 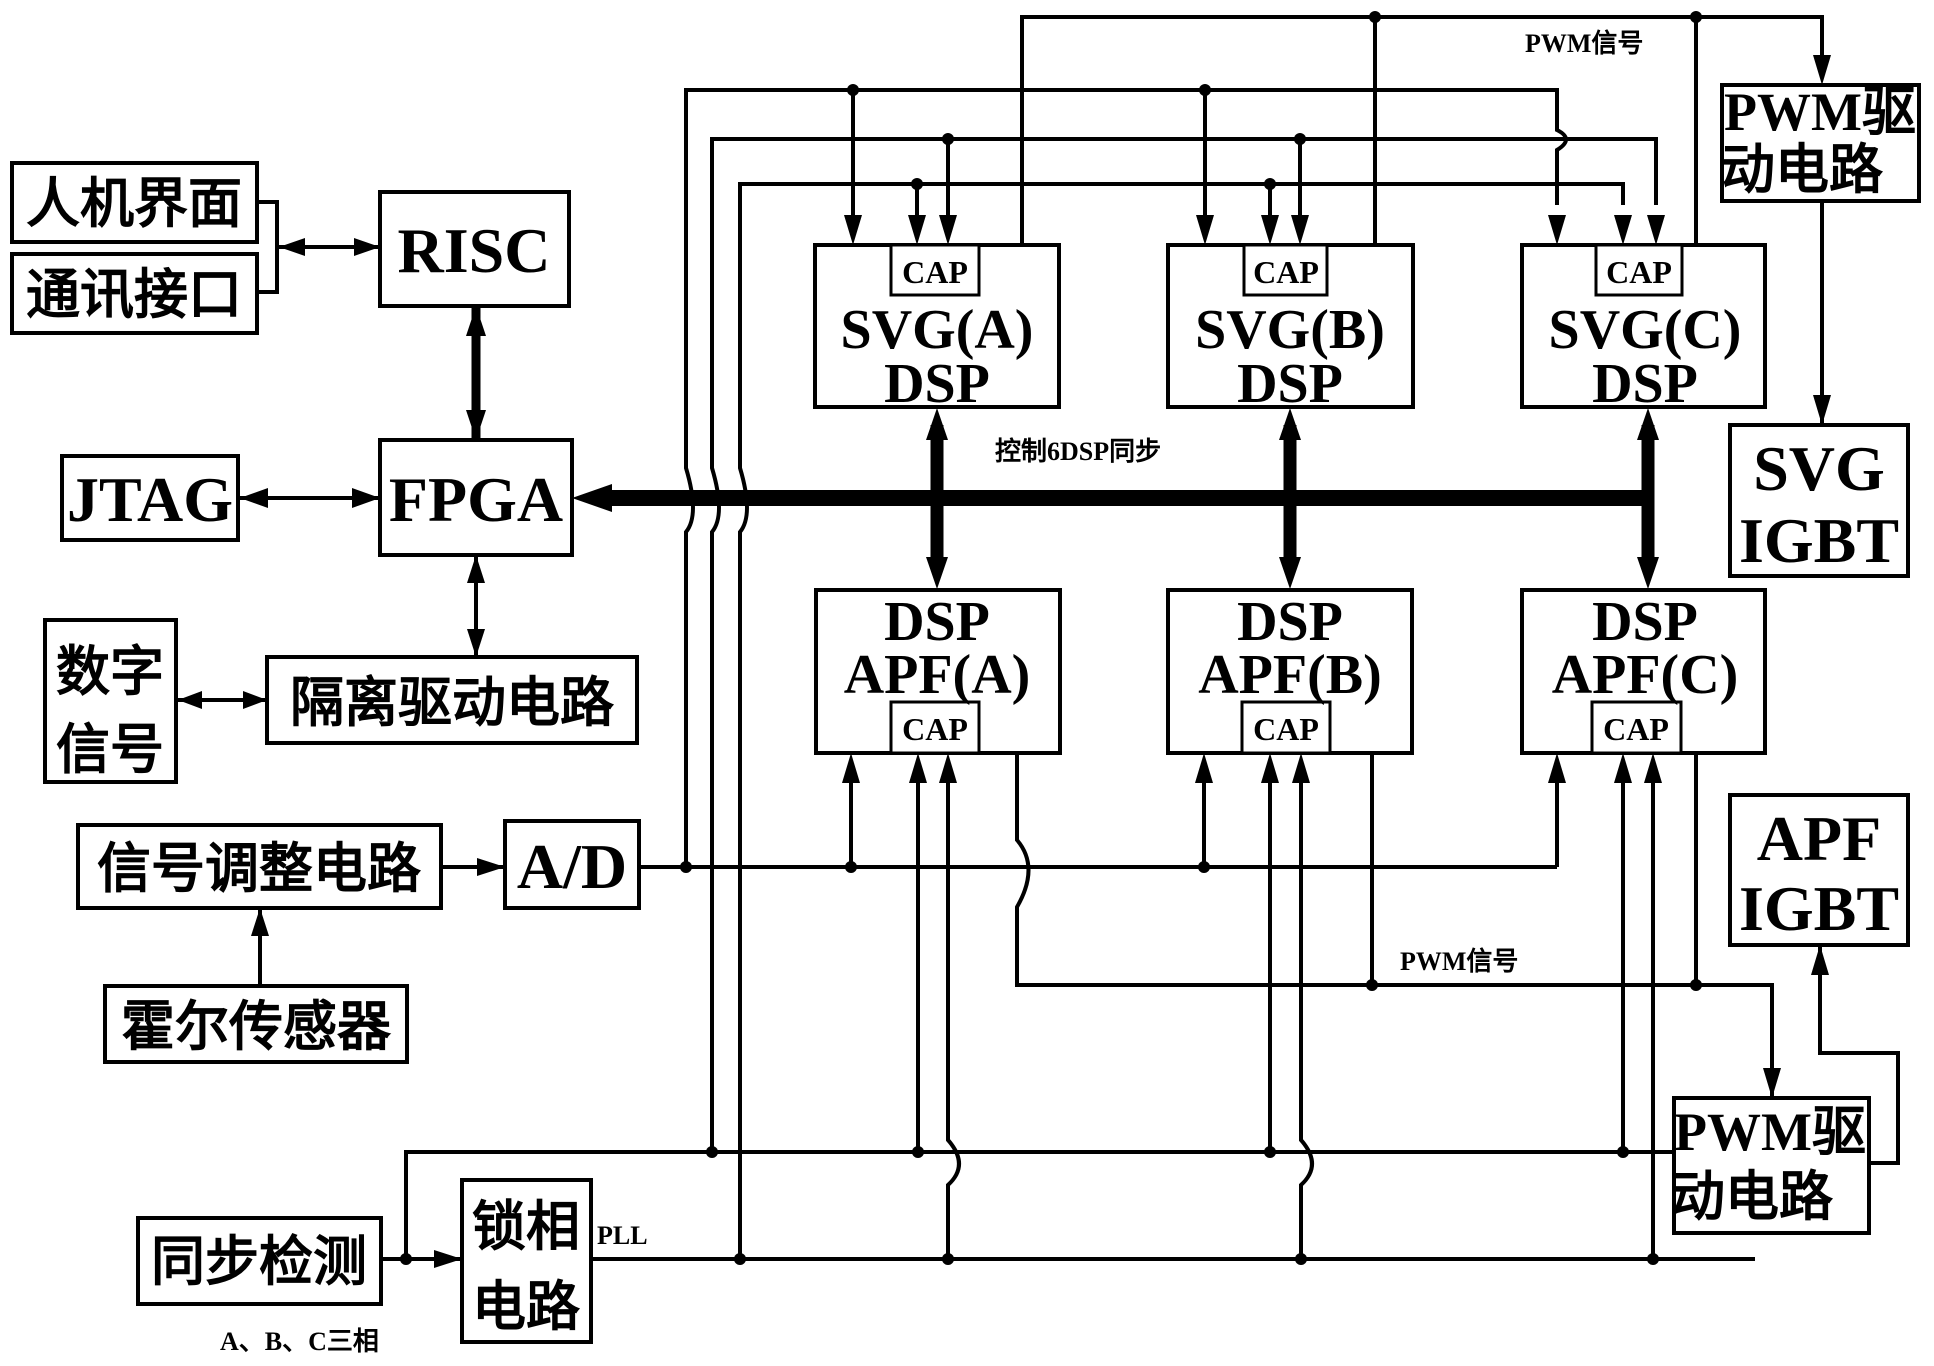 I want to click on block-apf-a-dsp: CAP DSP APF(A), so click(x=938, y=671).